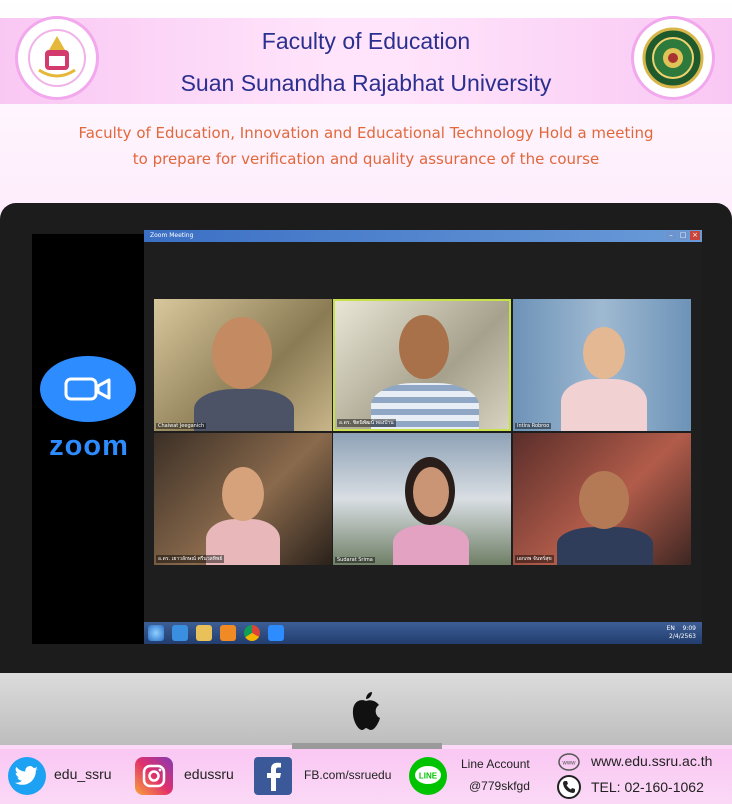  I want to click on clock-time: 9:09, so click(689, 628).